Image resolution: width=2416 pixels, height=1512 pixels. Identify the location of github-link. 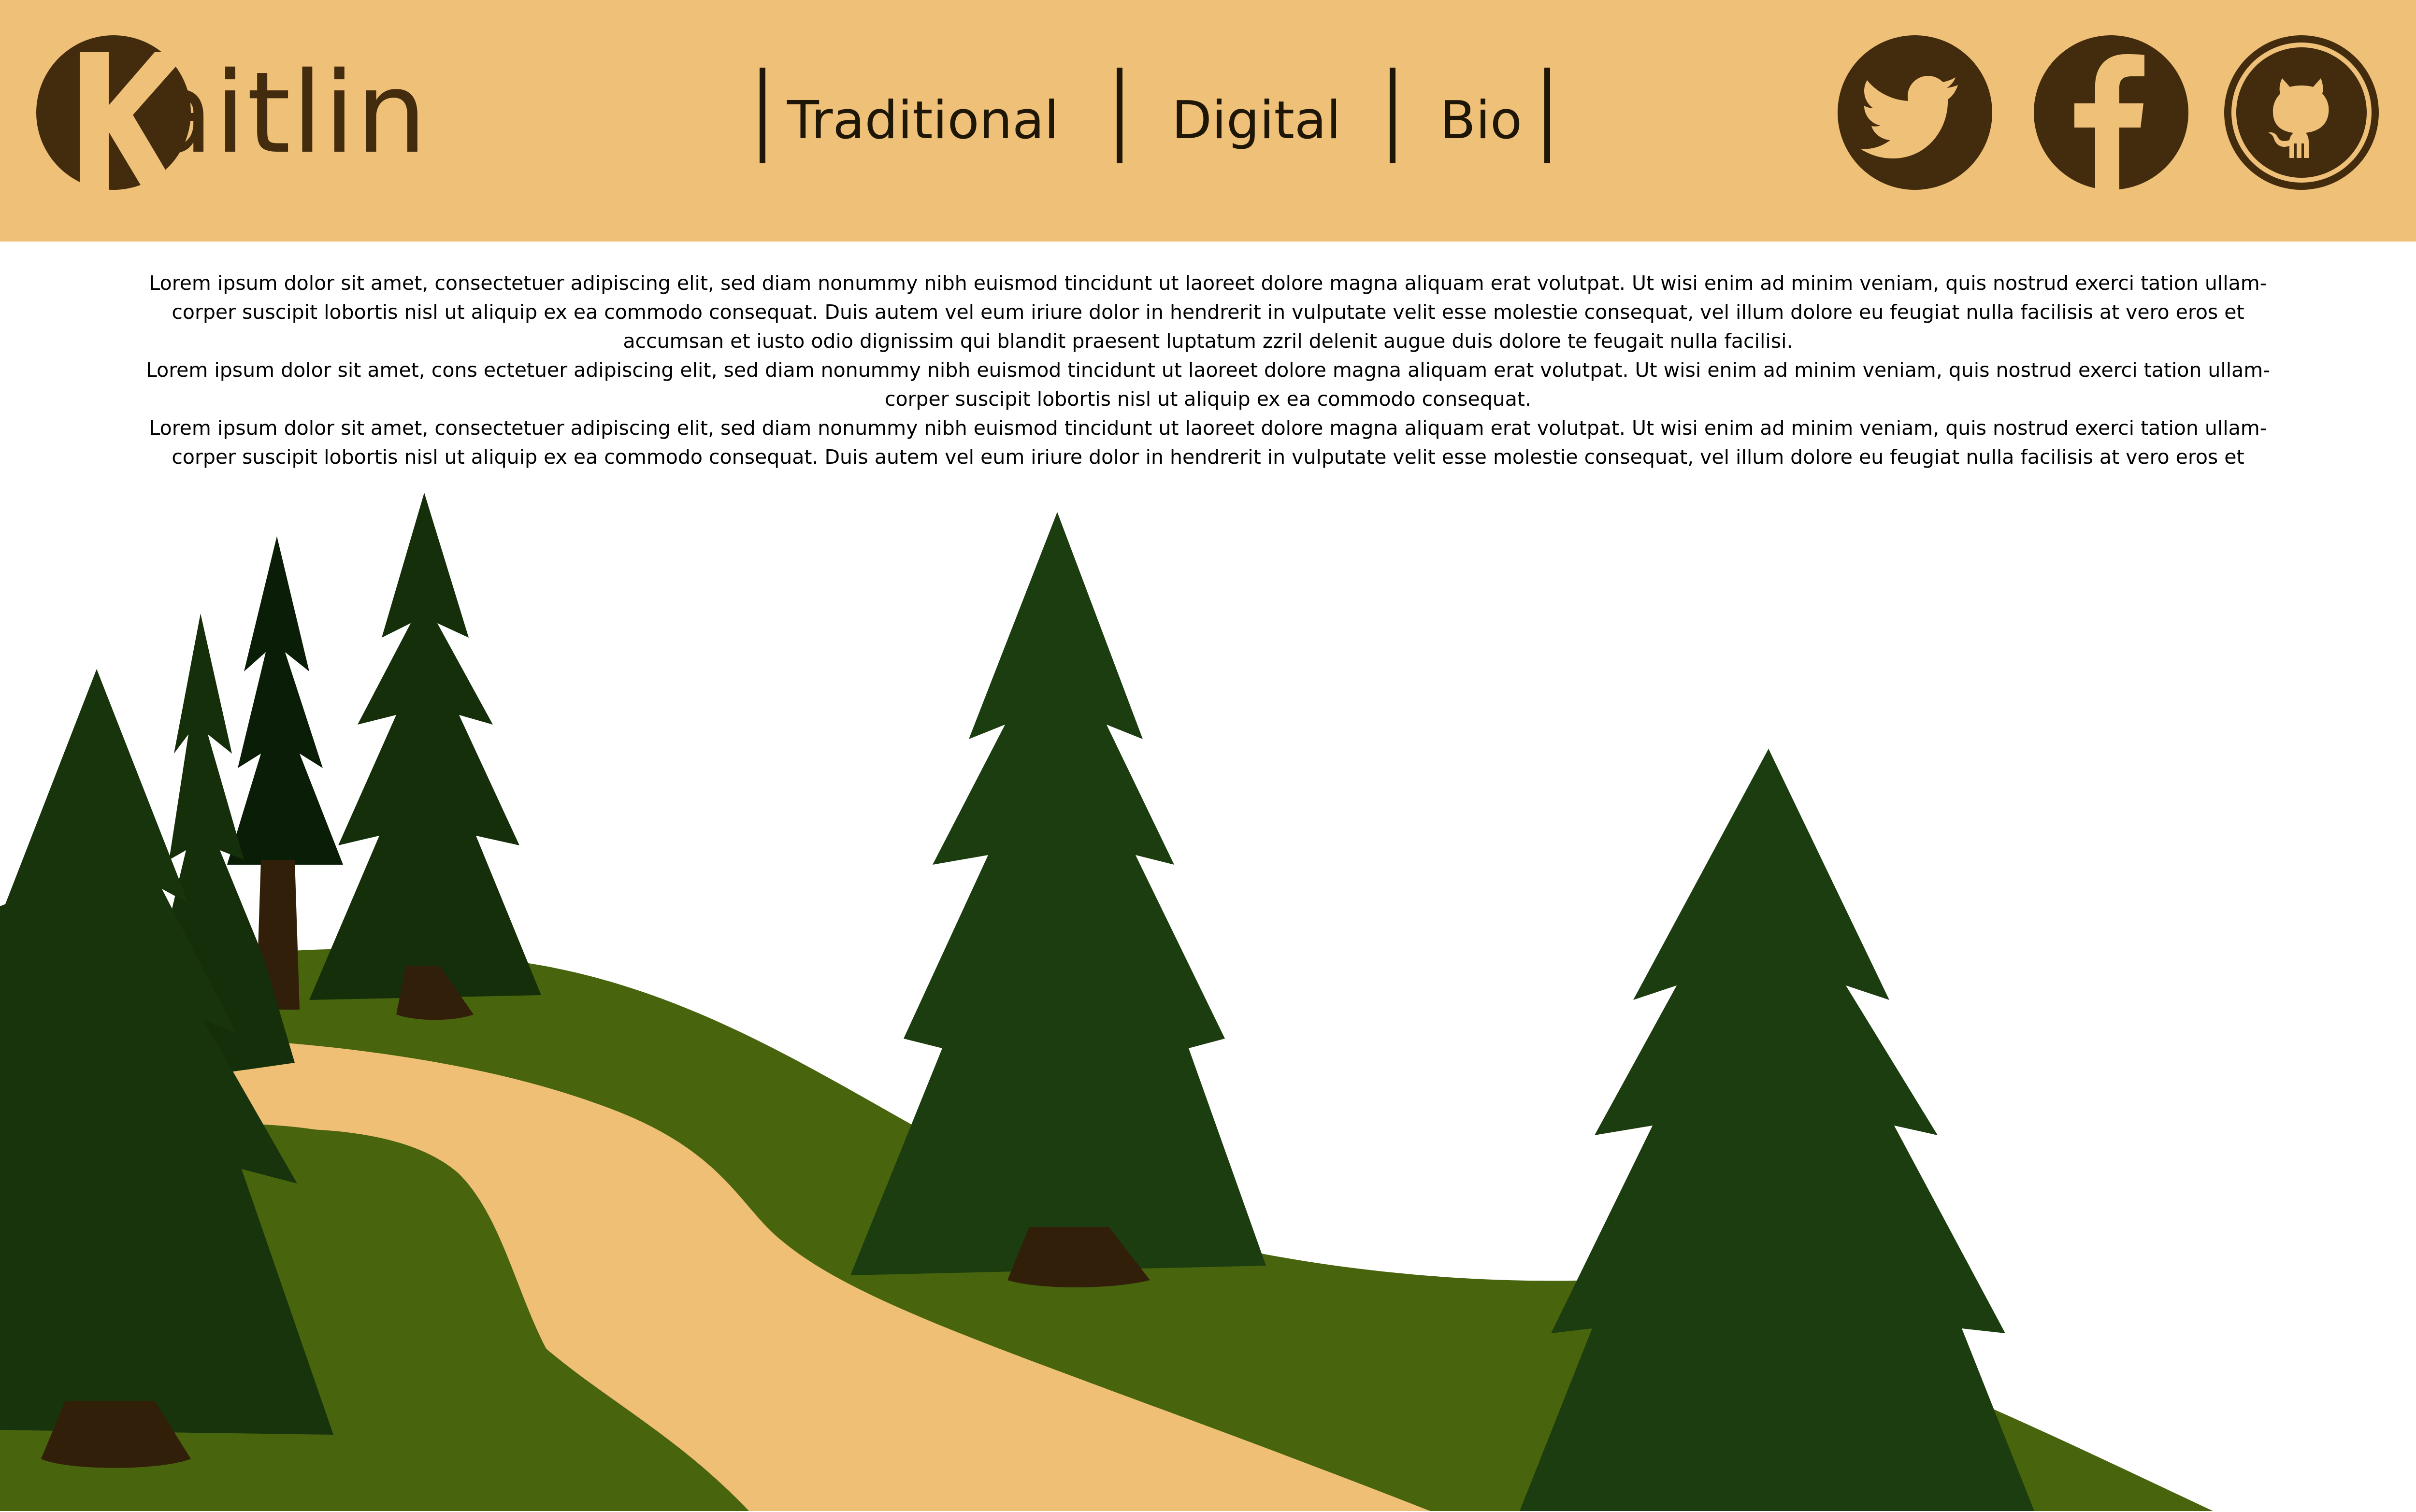
(2301, 112).